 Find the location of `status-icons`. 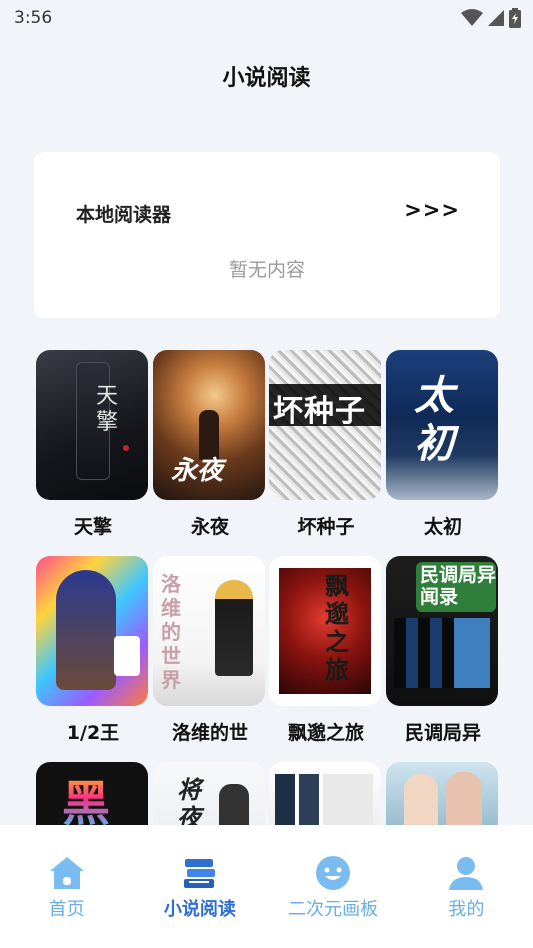

status-icons is located at coordinates (491, 18).